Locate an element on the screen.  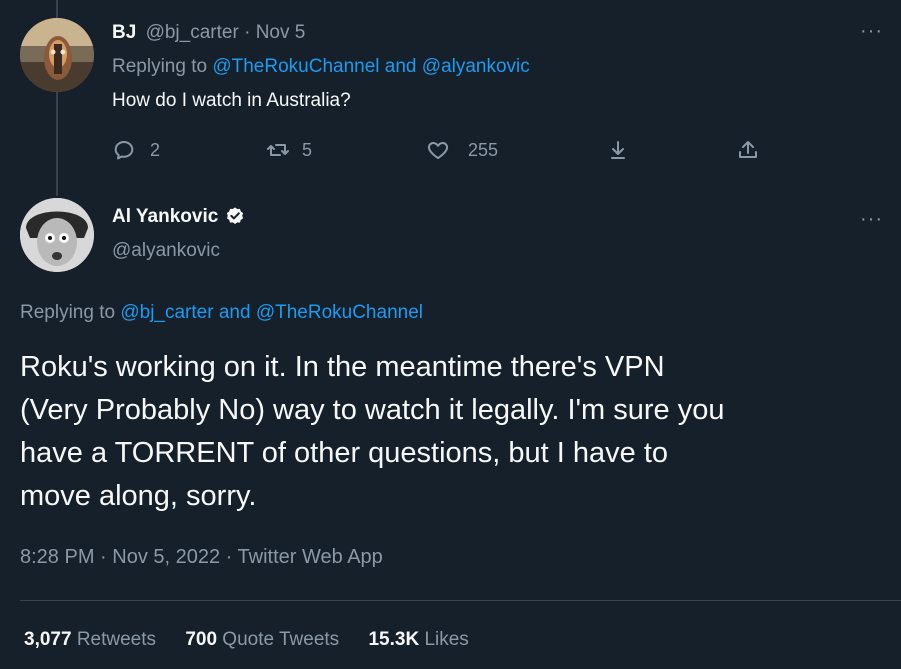
mention-alyankovic: @alyankovic is located at coordinates (476, 66).